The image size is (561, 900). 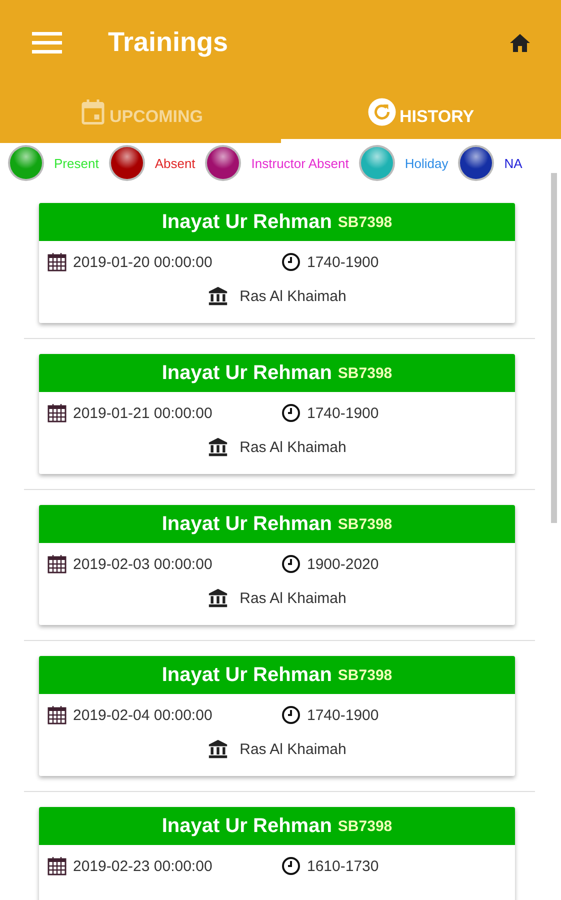 What do you see at coordinates (142, 262) in the screenshot?
I see `training-date: 2019-01-20 00:00:00` at bounding box center [142, 262].